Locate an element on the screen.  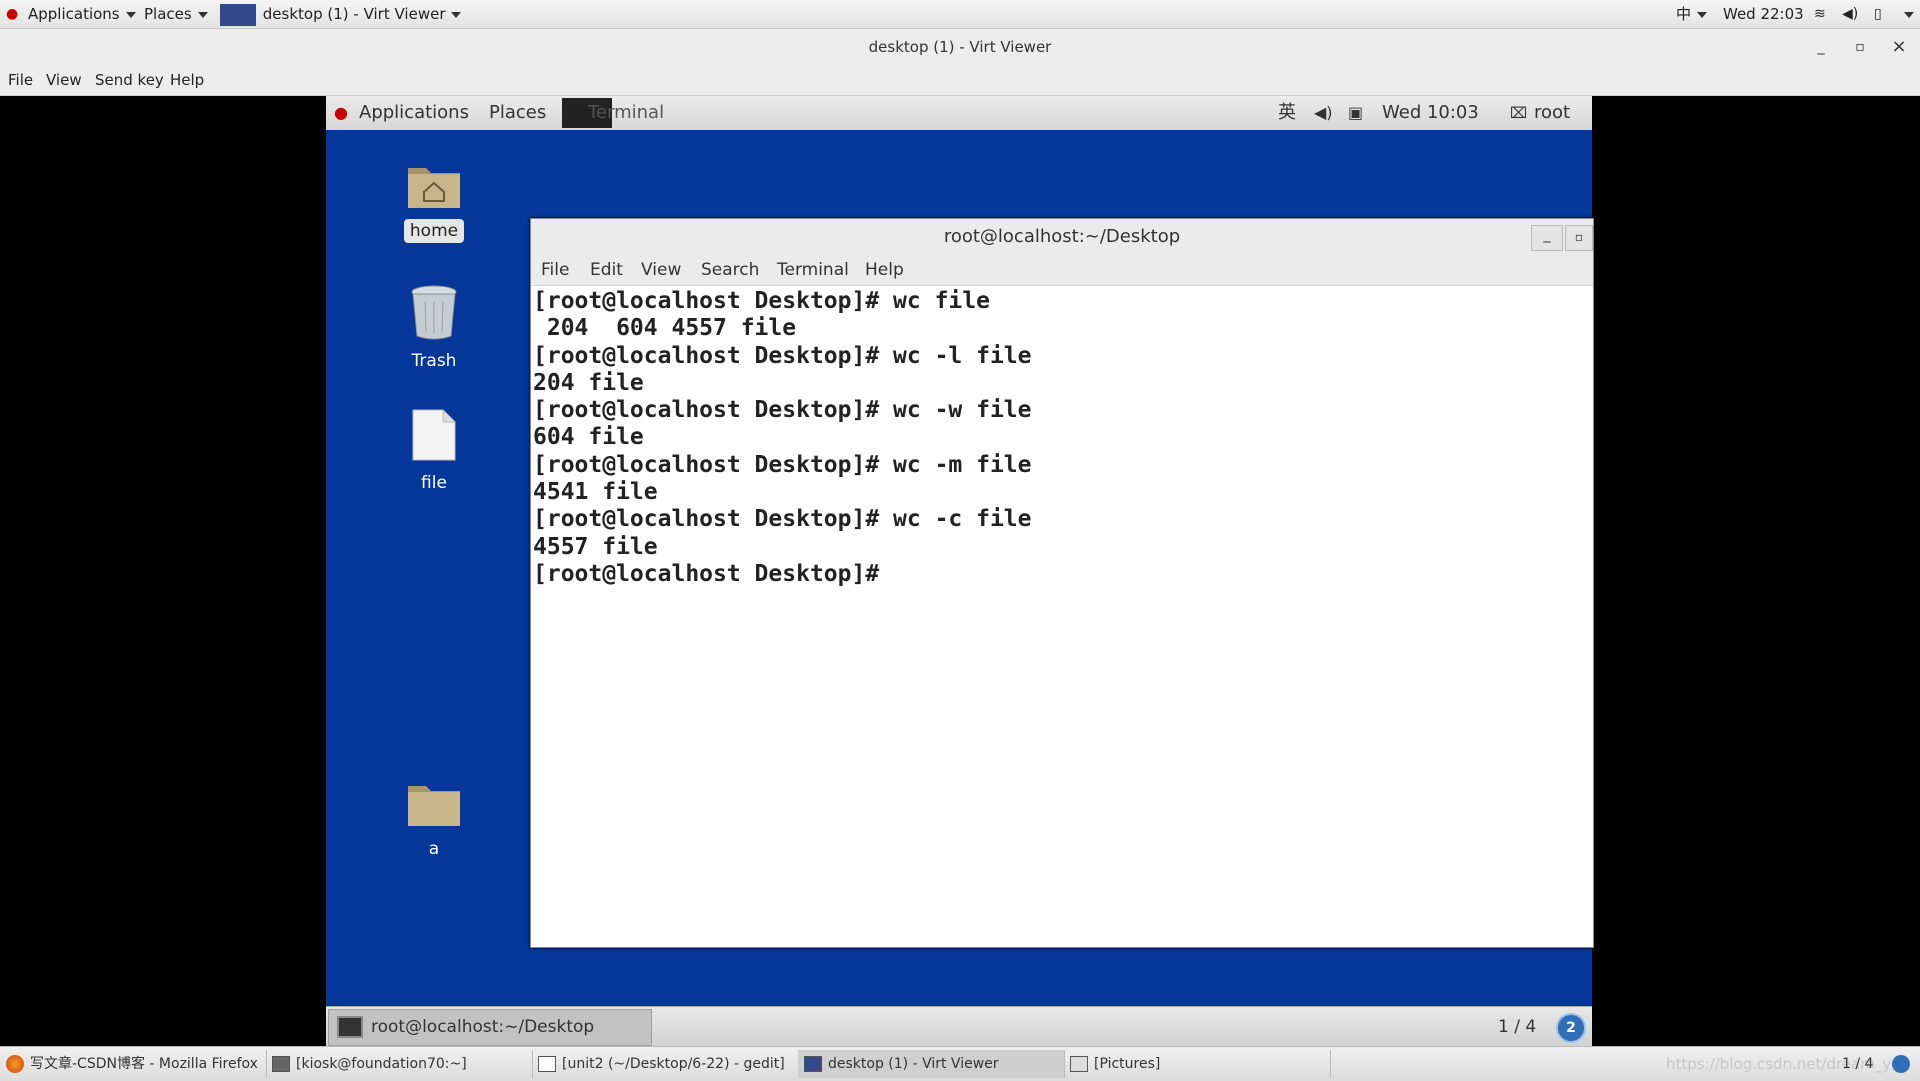
desktop-icon-label: Trash is located at coordinates (434, 361).